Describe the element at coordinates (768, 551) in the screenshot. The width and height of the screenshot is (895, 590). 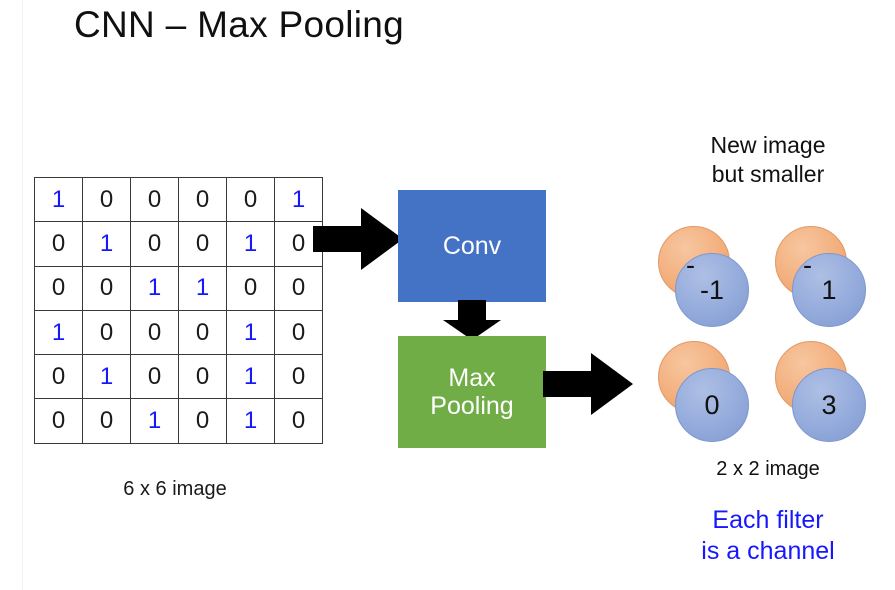
I see `output-note-line2: is a channel` at that location.